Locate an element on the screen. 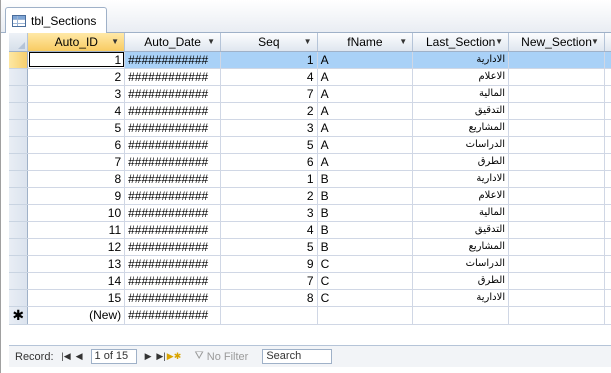  table-row: 3 ############ 7 A المالية is located at coordinates (310, 94).